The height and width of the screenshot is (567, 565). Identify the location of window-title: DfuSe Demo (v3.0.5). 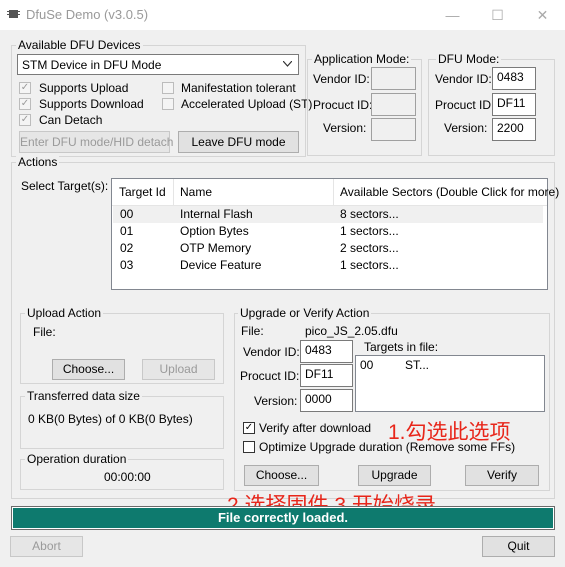
(87, 14).